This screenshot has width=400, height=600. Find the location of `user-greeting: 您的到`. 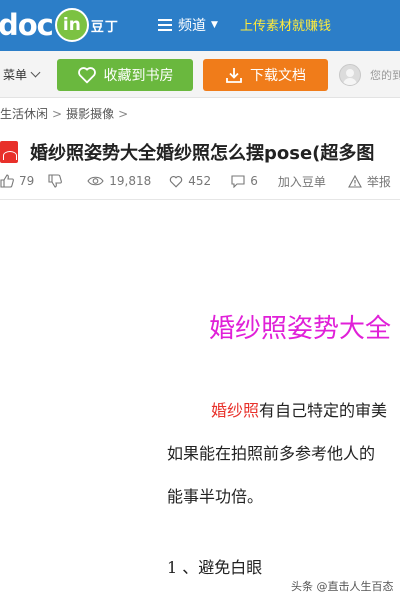

user-greeting: 您的到 is located at coordinates (385, 75).